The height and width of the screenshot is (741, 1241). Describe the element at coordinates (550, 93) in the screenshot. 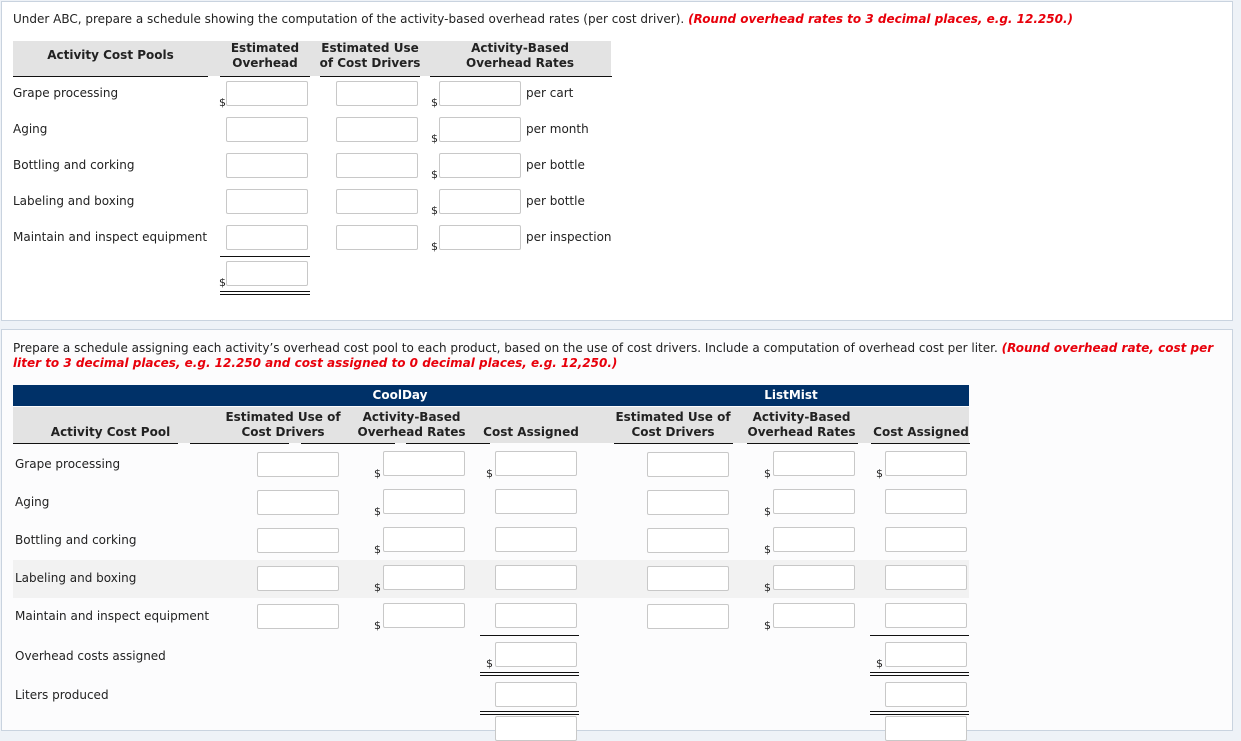

I see `rate-unit-label: per cart` at that location.